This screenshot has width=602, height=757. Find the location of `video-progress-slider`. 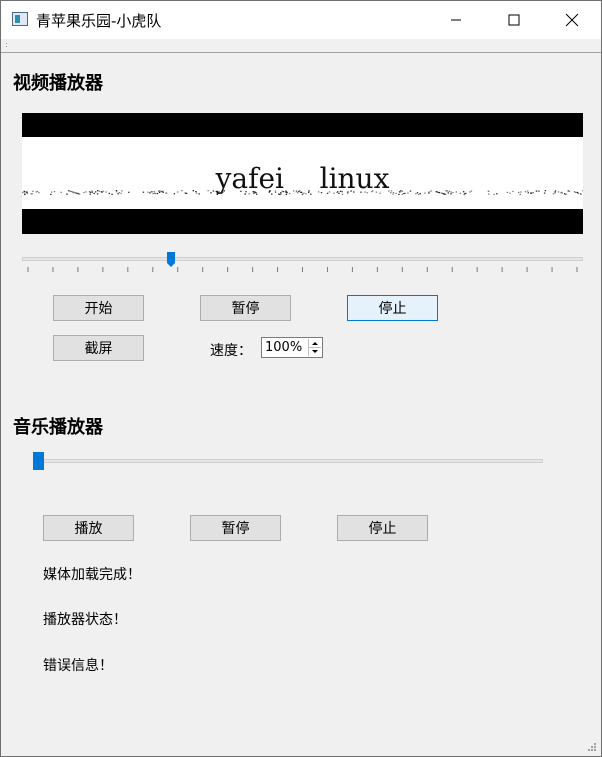

video-progress-slider is located at coordinates (302, 259).